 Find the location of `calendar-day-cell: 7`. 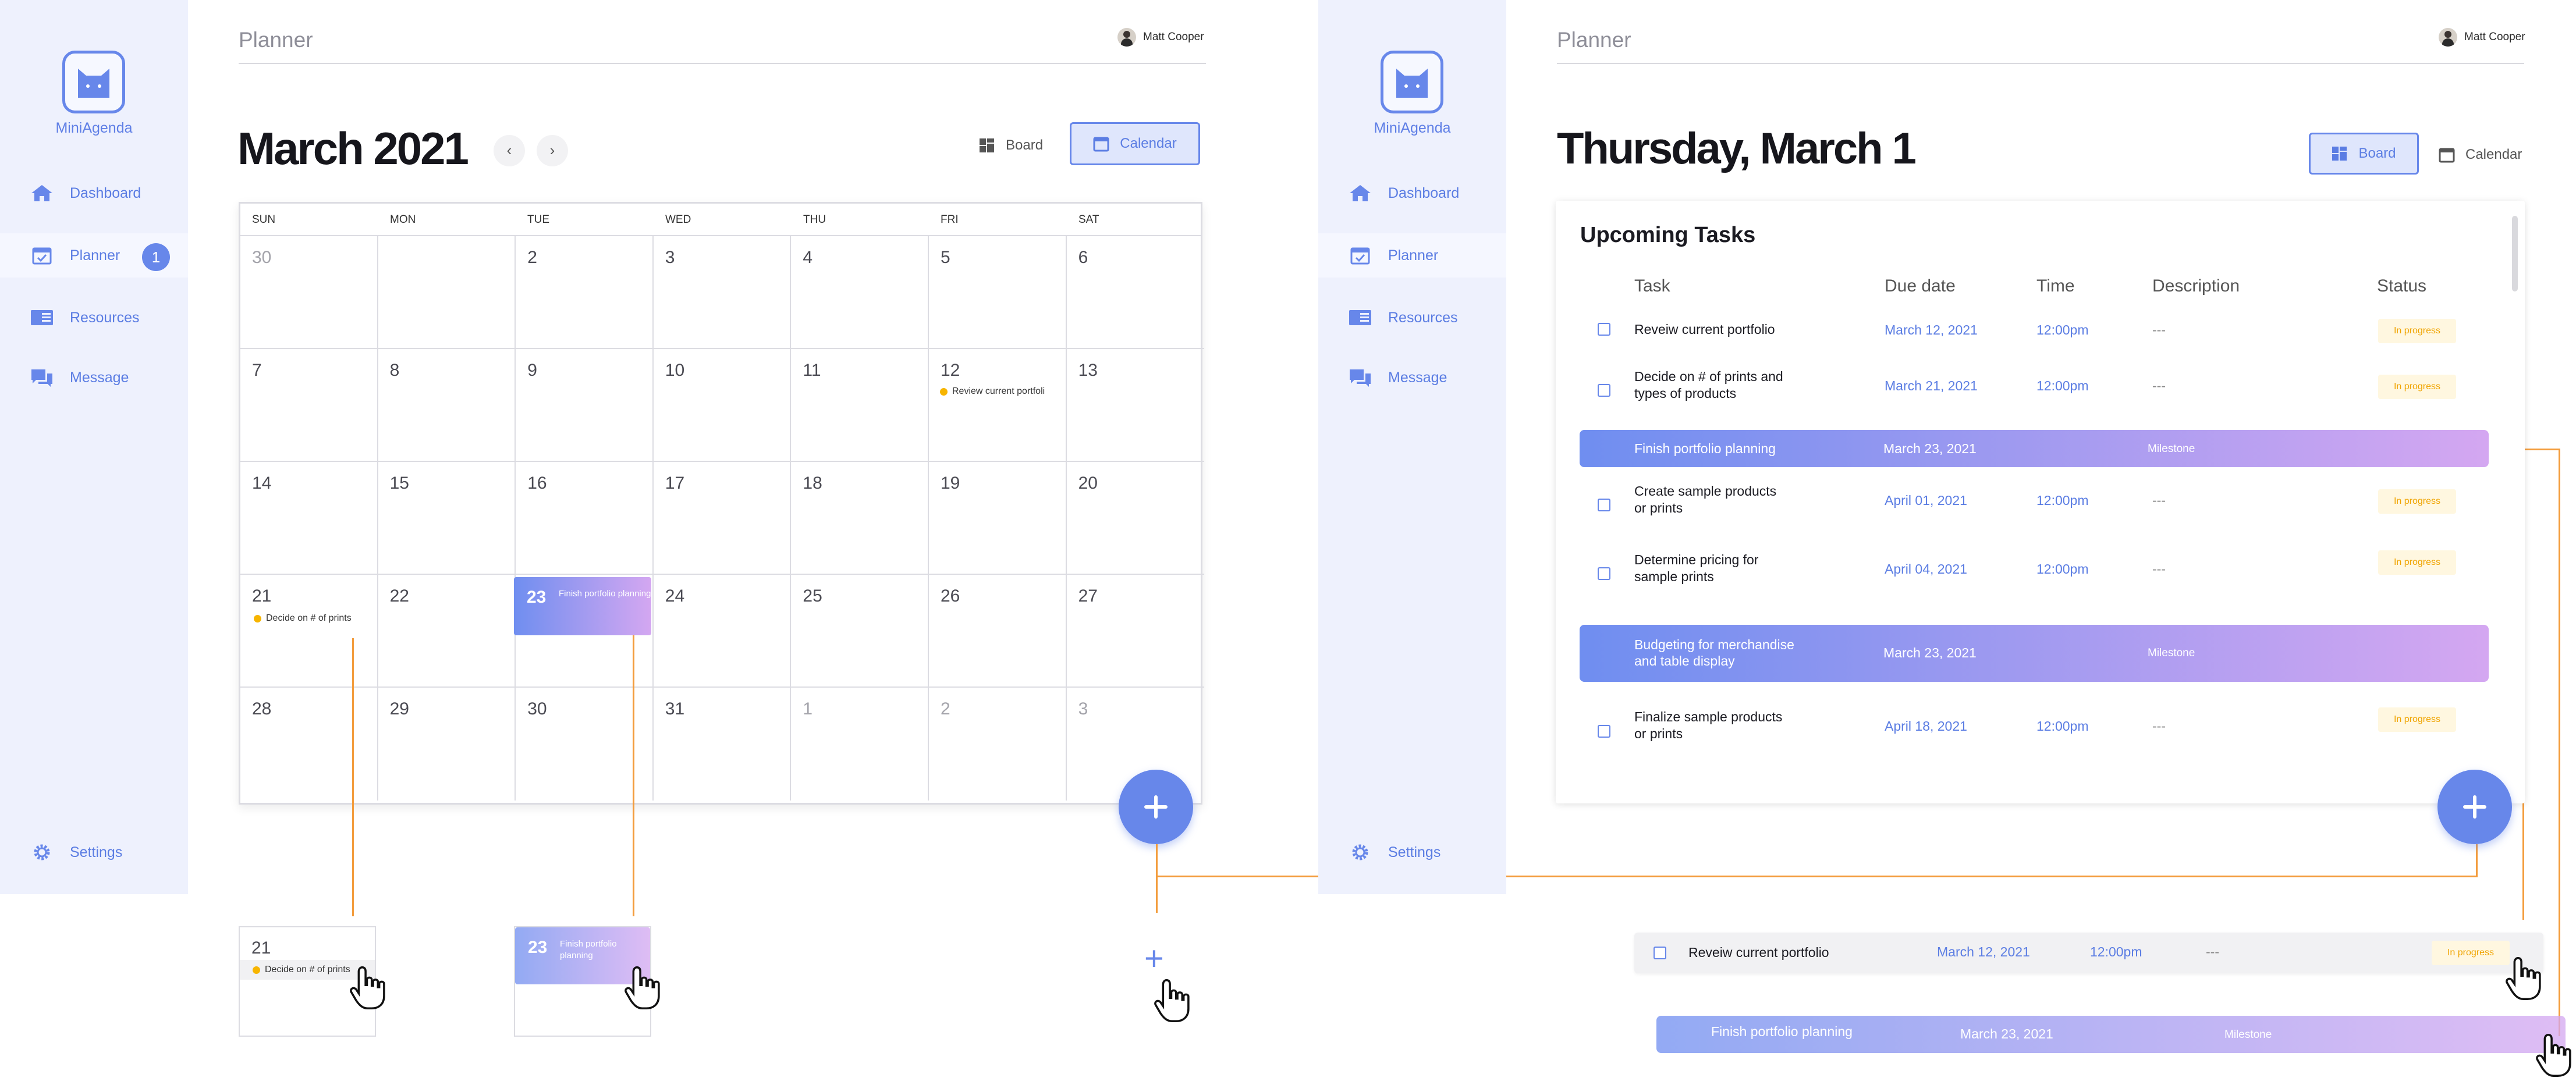

calendar-day-cell: 7 is located at coordinates (309, 405).